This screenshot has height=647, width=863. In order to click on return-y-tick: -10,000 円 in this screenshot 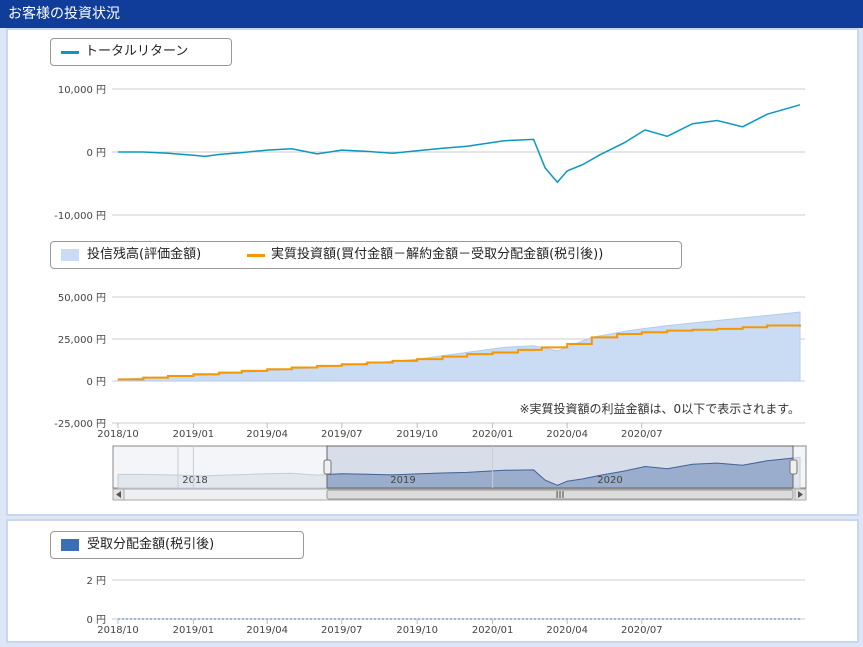, I will do `click(80, 216)`.